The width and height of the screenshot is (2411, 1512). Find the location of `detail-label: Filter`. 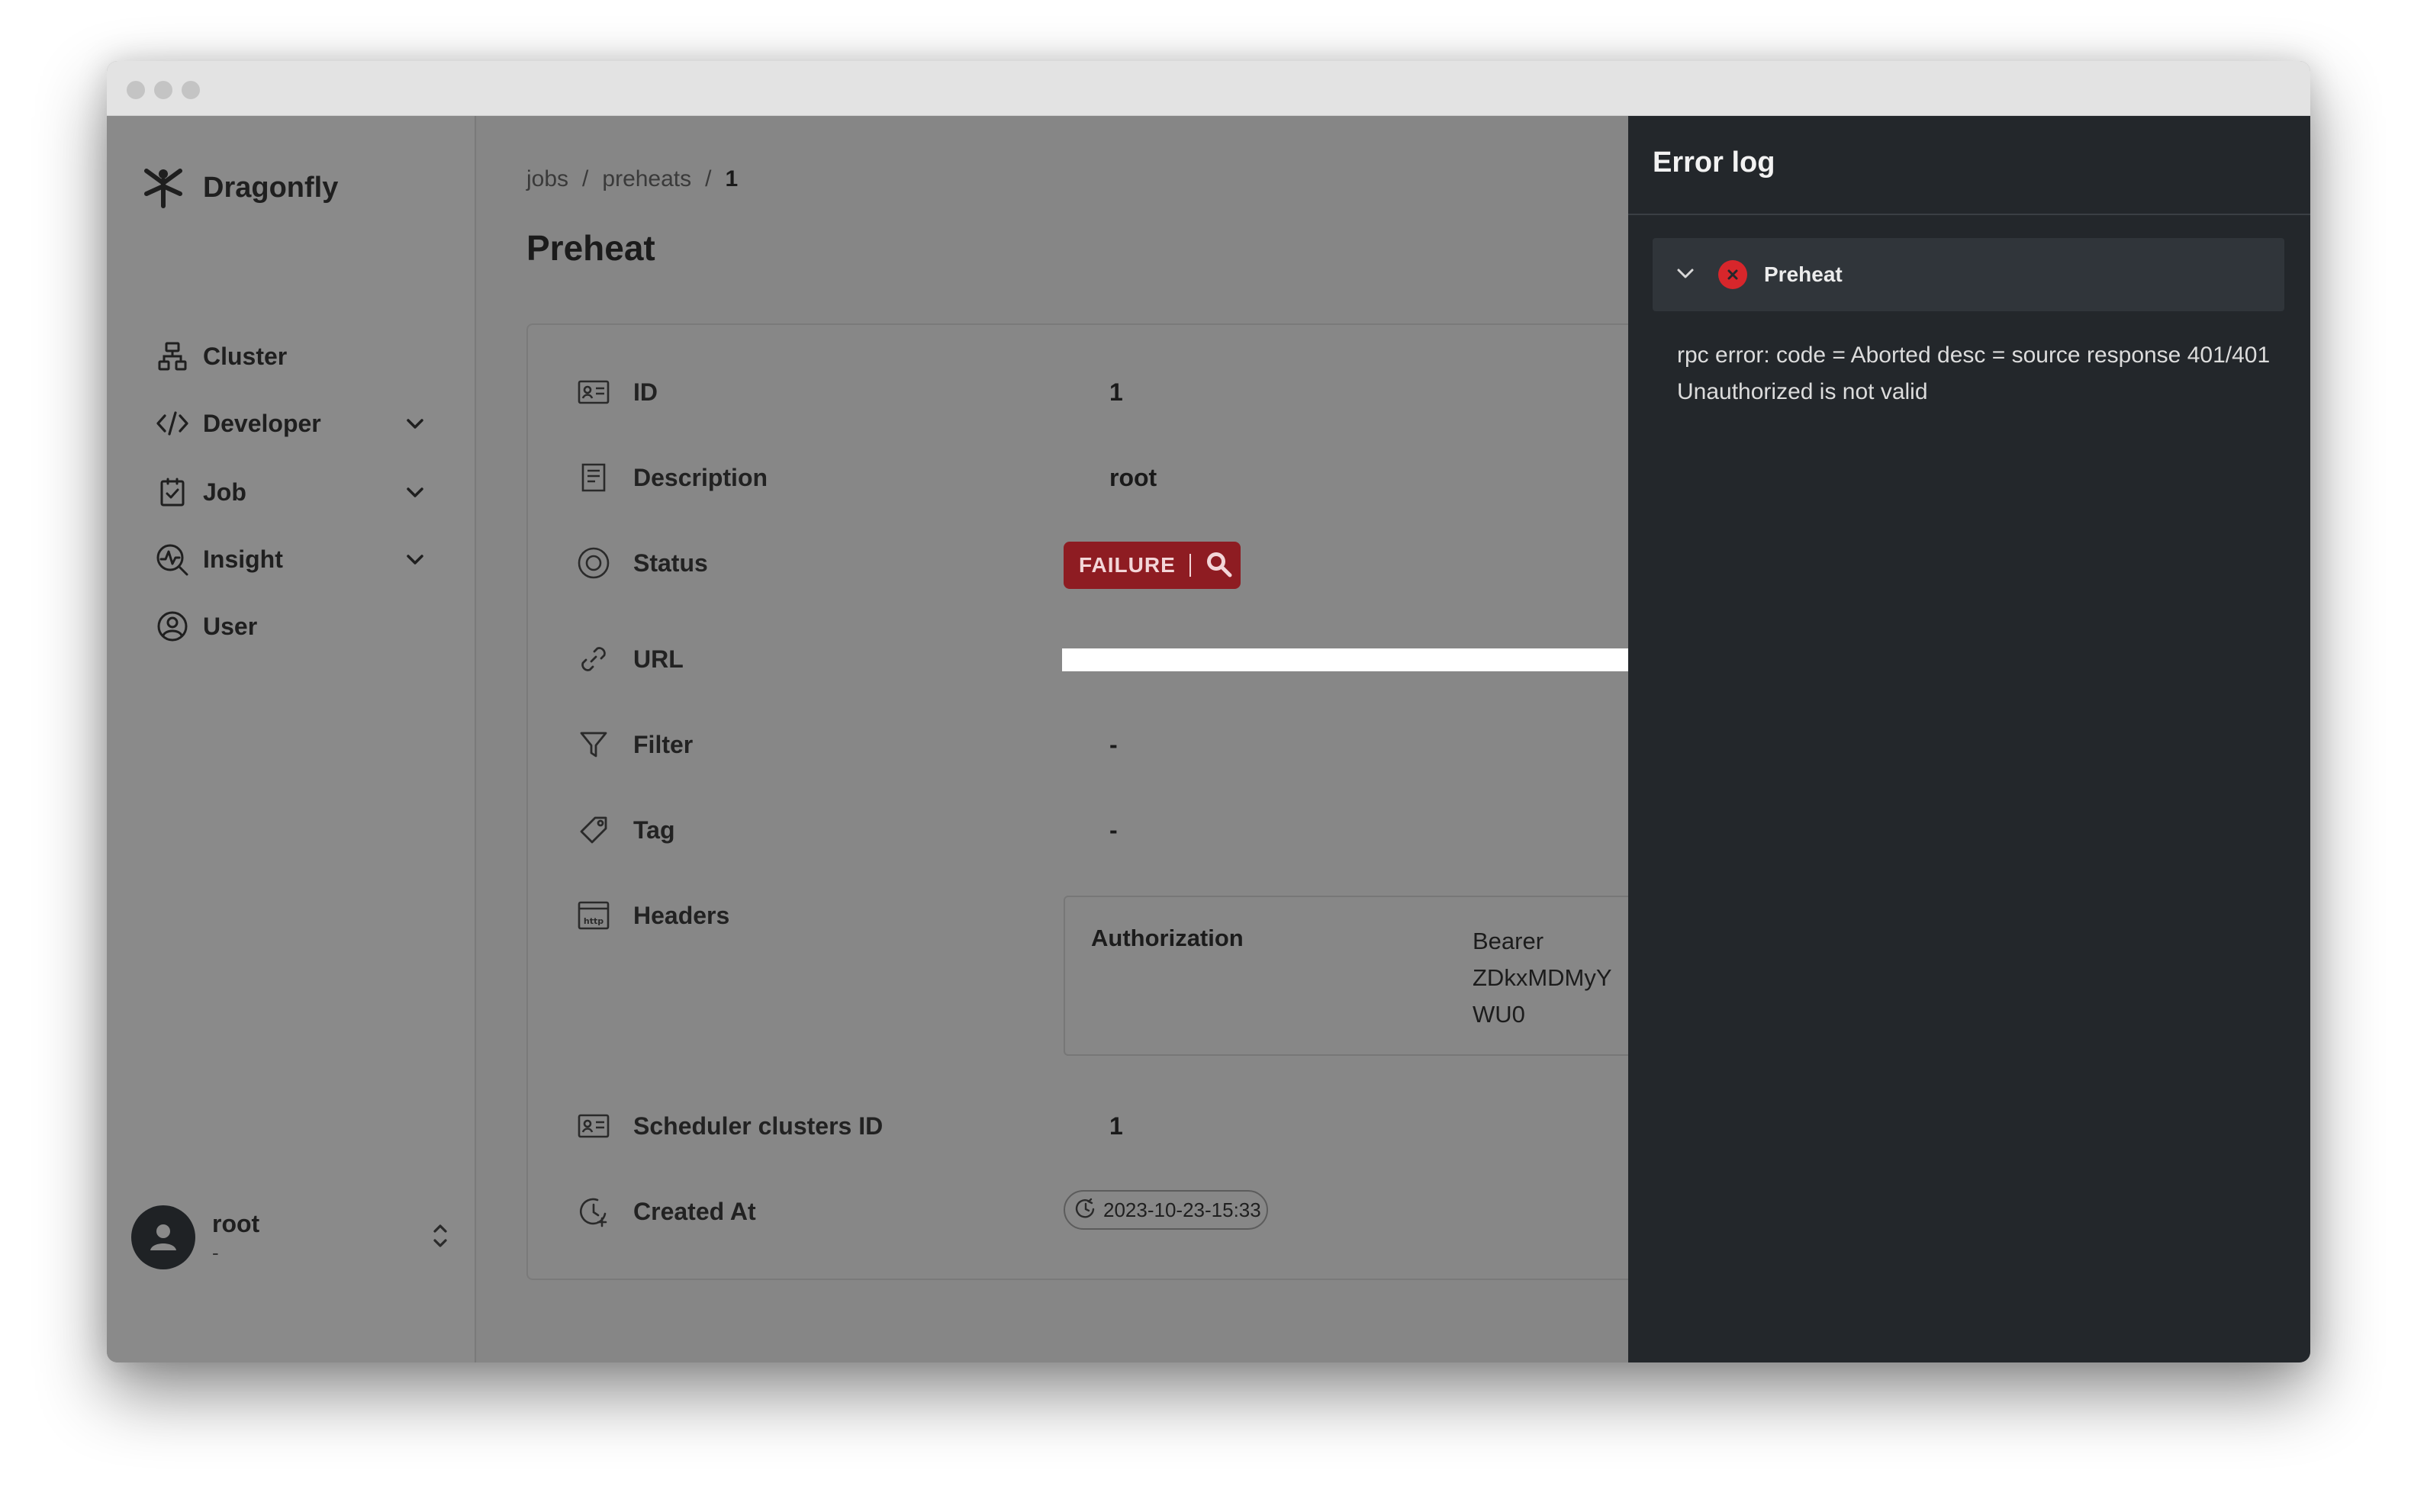

detail-label: Filter is located at coordinates (663, 744).